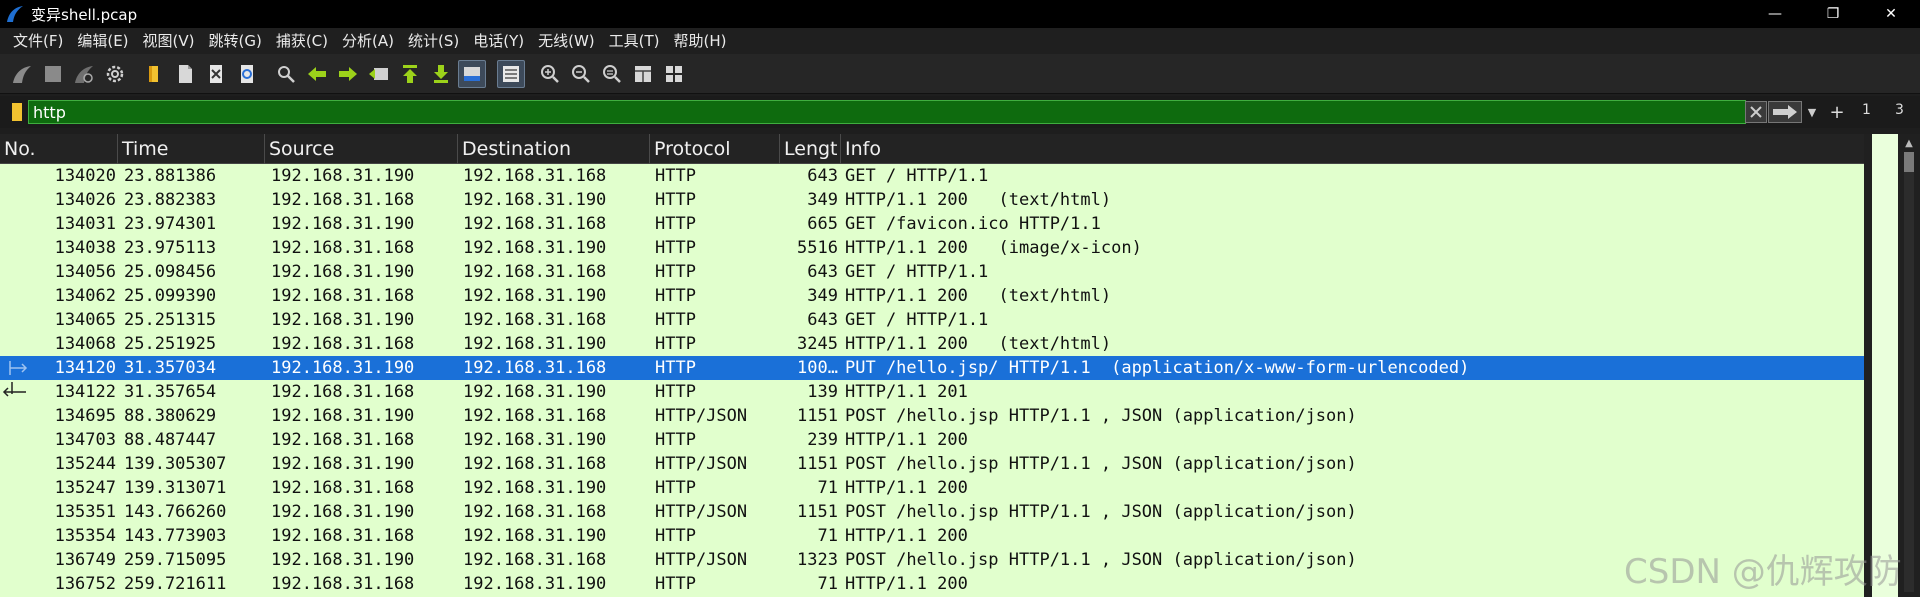 The width and height of the screenshot is (1920, 597). What do you see at coordinates (1352, 149) in the screenshot?
I see `column-header-info: Info` at bounding box center [1352, 149].